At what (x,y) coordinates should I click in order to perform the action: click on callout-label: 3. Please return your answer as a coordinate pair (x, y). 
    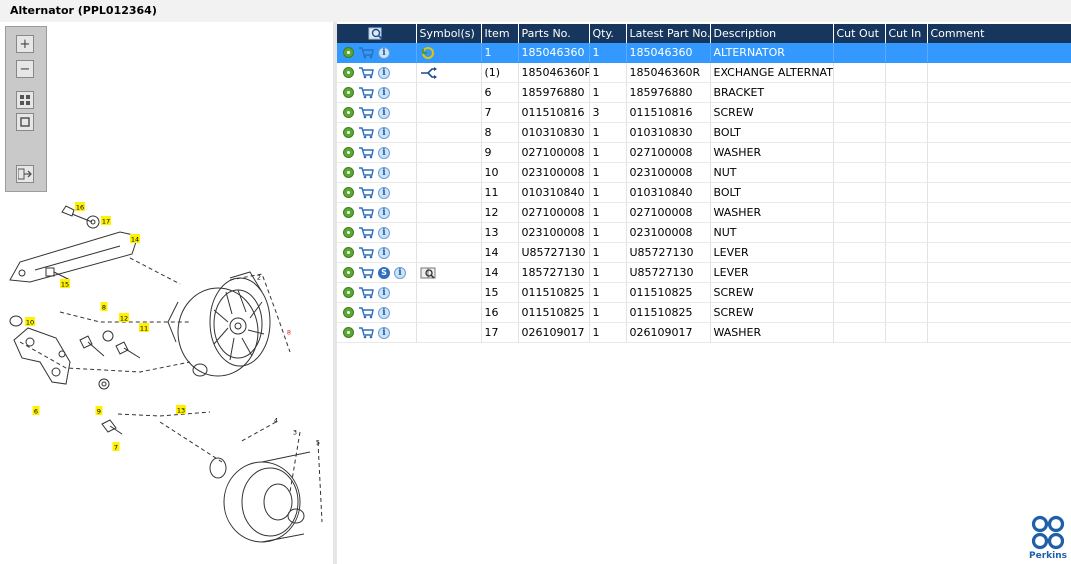
    Looking at the image, I should click on (295, 433).